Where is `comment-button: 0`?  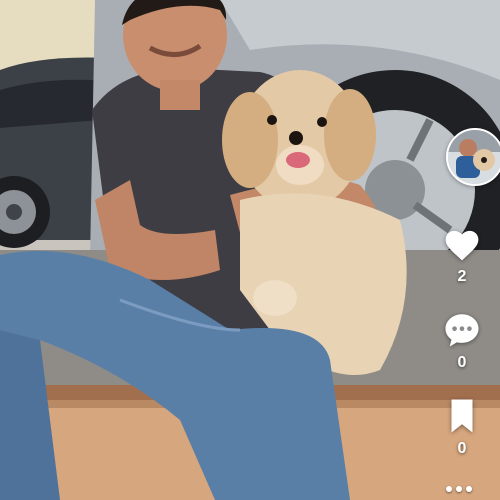
comment-button: 0 is located at coordinates (462, 341).